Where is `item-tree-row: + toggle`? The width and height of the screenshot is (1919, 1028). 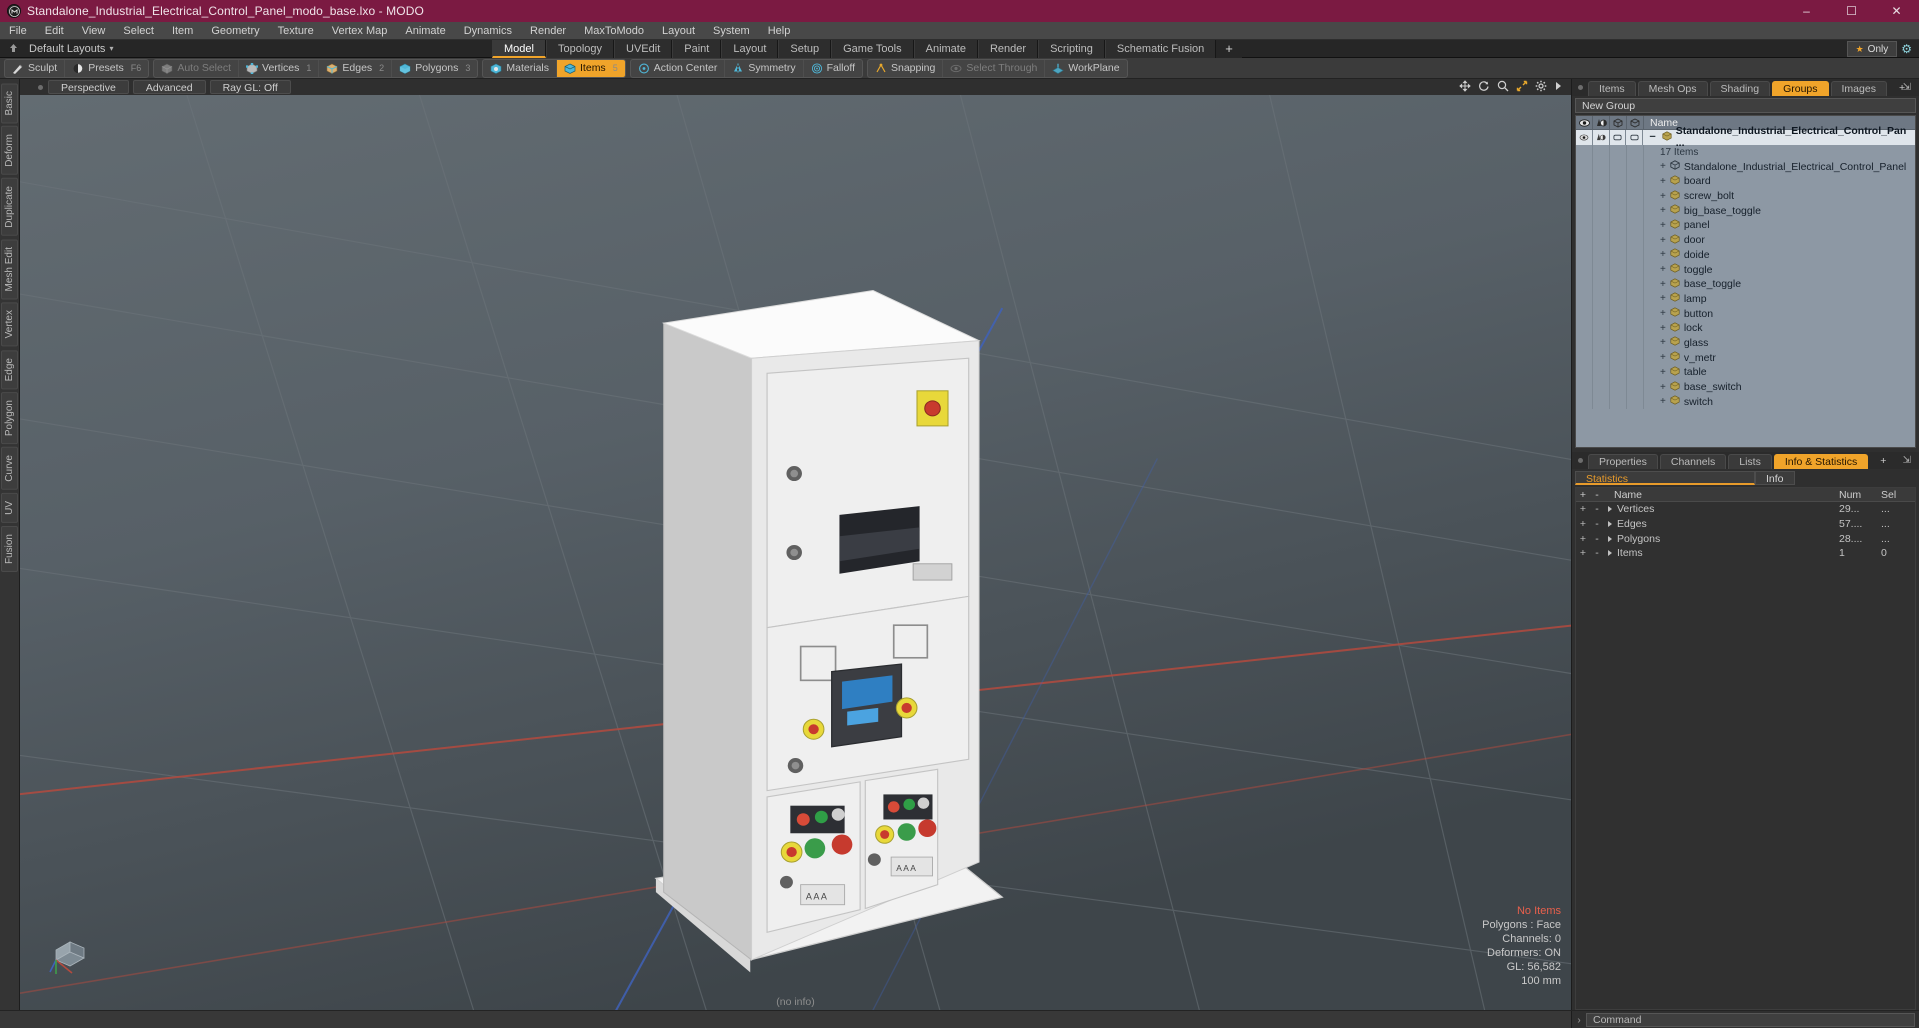 item-tree-row: + toggle is located at coordinates (1745, 269).